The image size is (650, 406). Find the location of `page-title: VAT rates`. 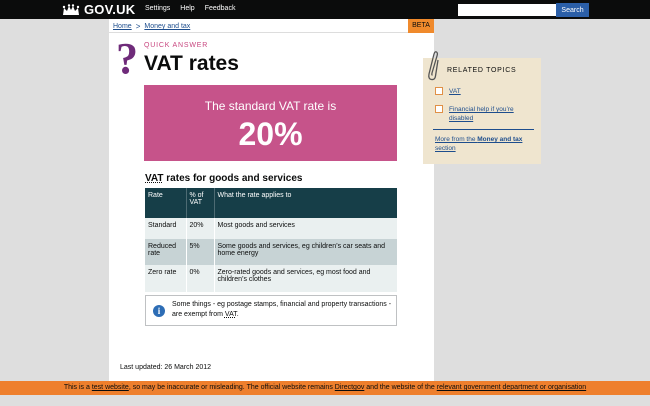

page-title: VAT rates is located at coordinates (191, 63).